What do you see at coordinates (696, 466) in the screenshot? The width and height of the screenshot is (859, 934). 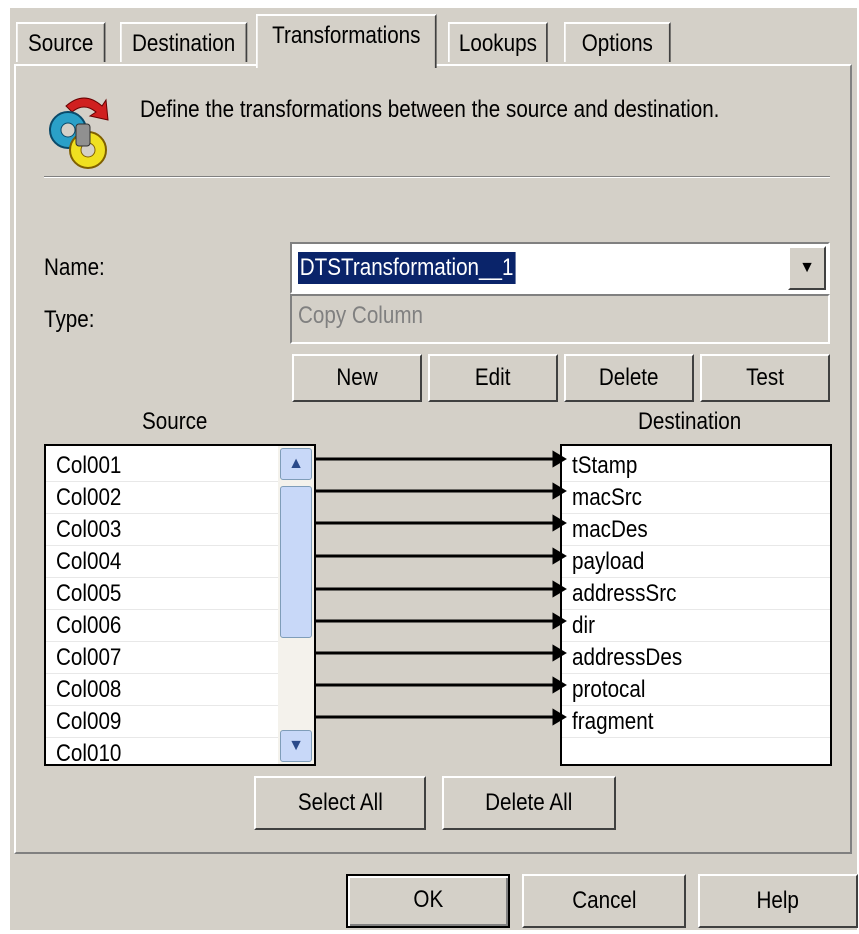 I see `list-item: tStamp` at bounding box center [696, 466].